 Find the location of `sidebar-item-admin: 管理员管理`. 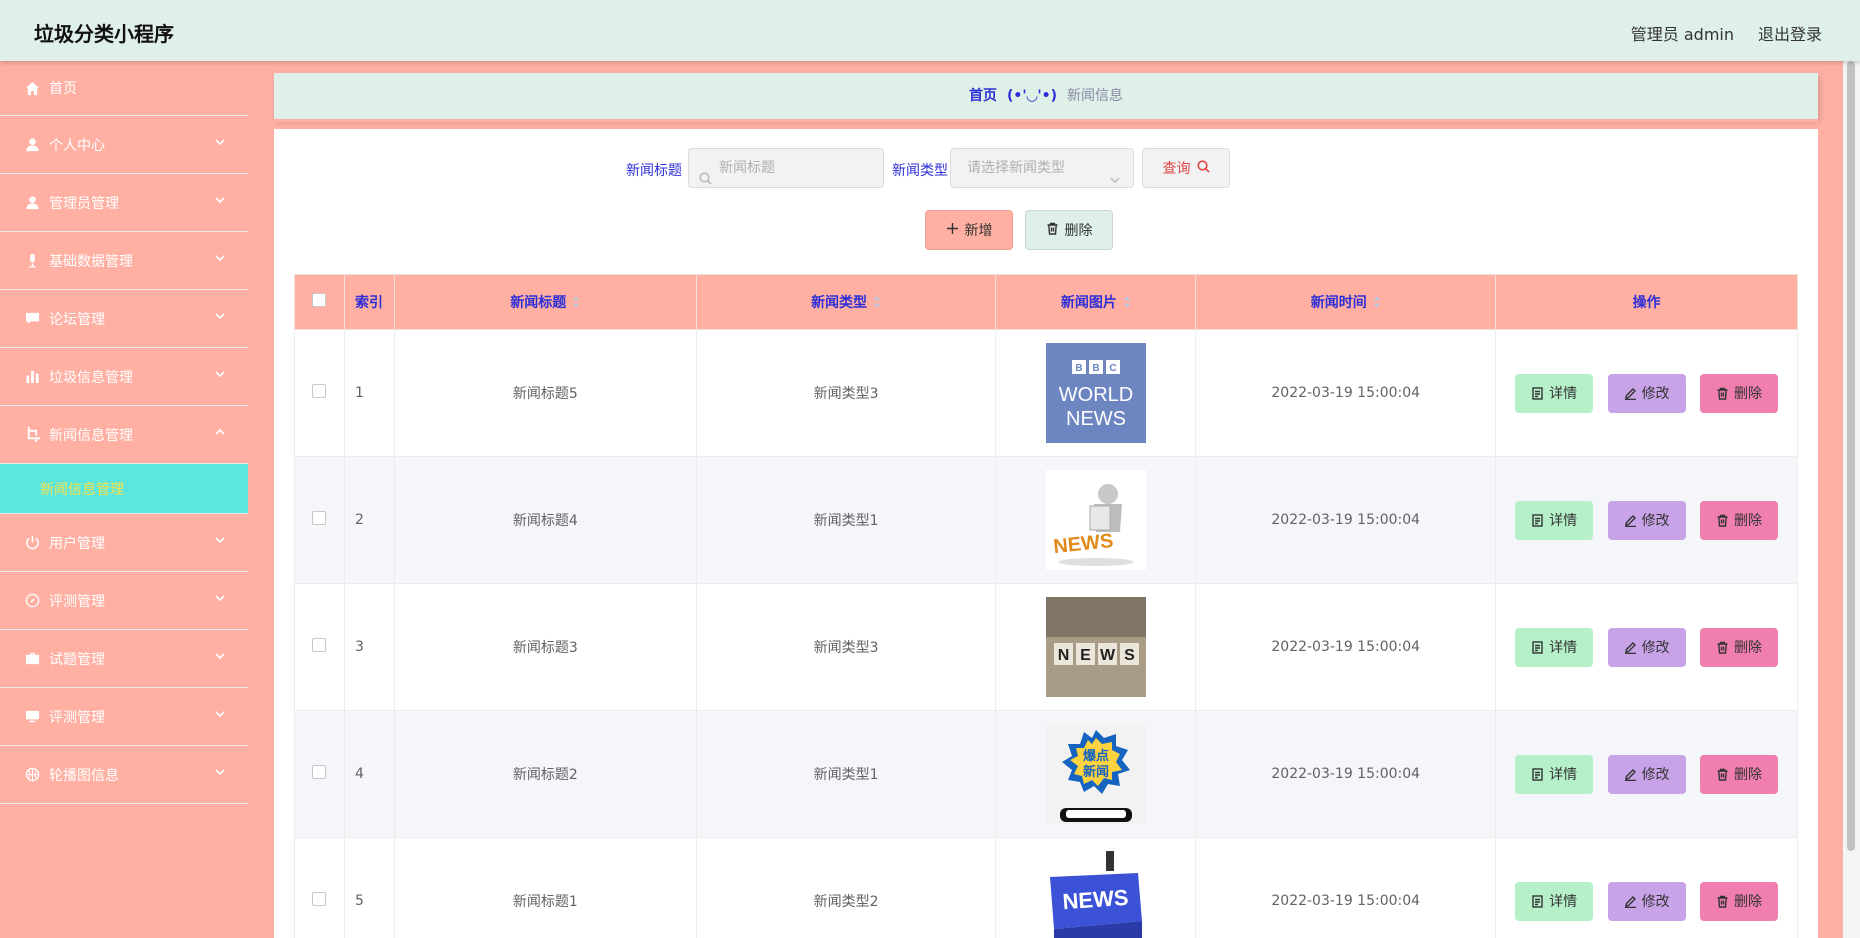

sidebar-item-admin: 管理员管理 is located at coordinates (124, 203).